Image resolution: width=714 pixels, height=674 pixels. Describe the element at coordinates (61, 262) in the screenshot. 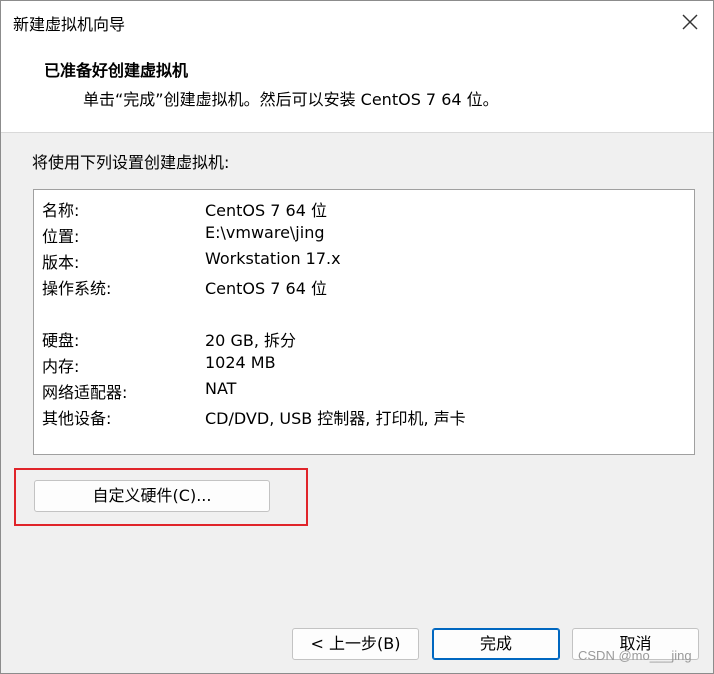

I see `summary-key: 版本:` at that location.